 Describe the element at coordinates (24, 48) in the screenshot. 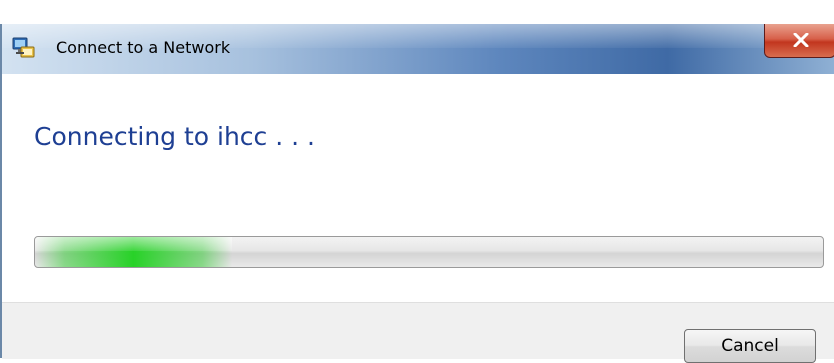

I see `network-connect-icon` at that location.